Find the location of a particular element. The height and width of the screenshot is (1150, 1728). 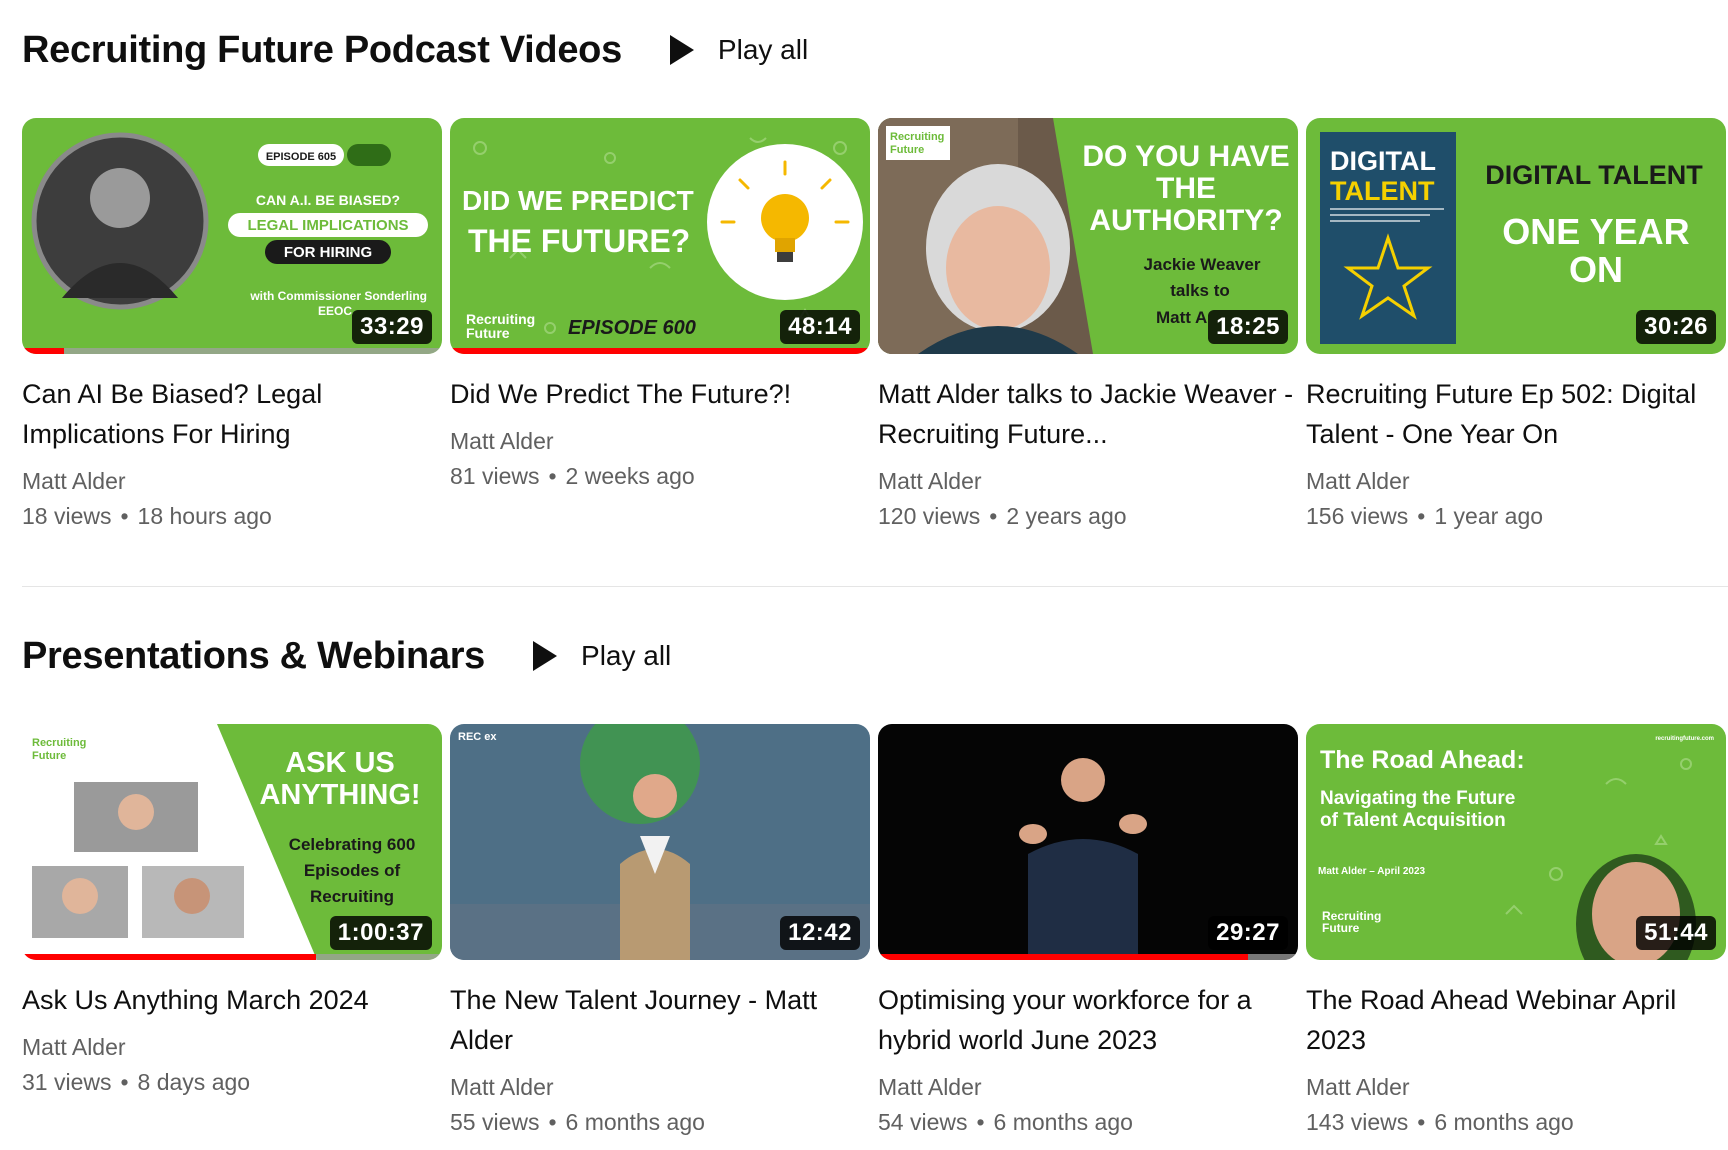

play-all-label: Play all is located at coordinates (763, 49).